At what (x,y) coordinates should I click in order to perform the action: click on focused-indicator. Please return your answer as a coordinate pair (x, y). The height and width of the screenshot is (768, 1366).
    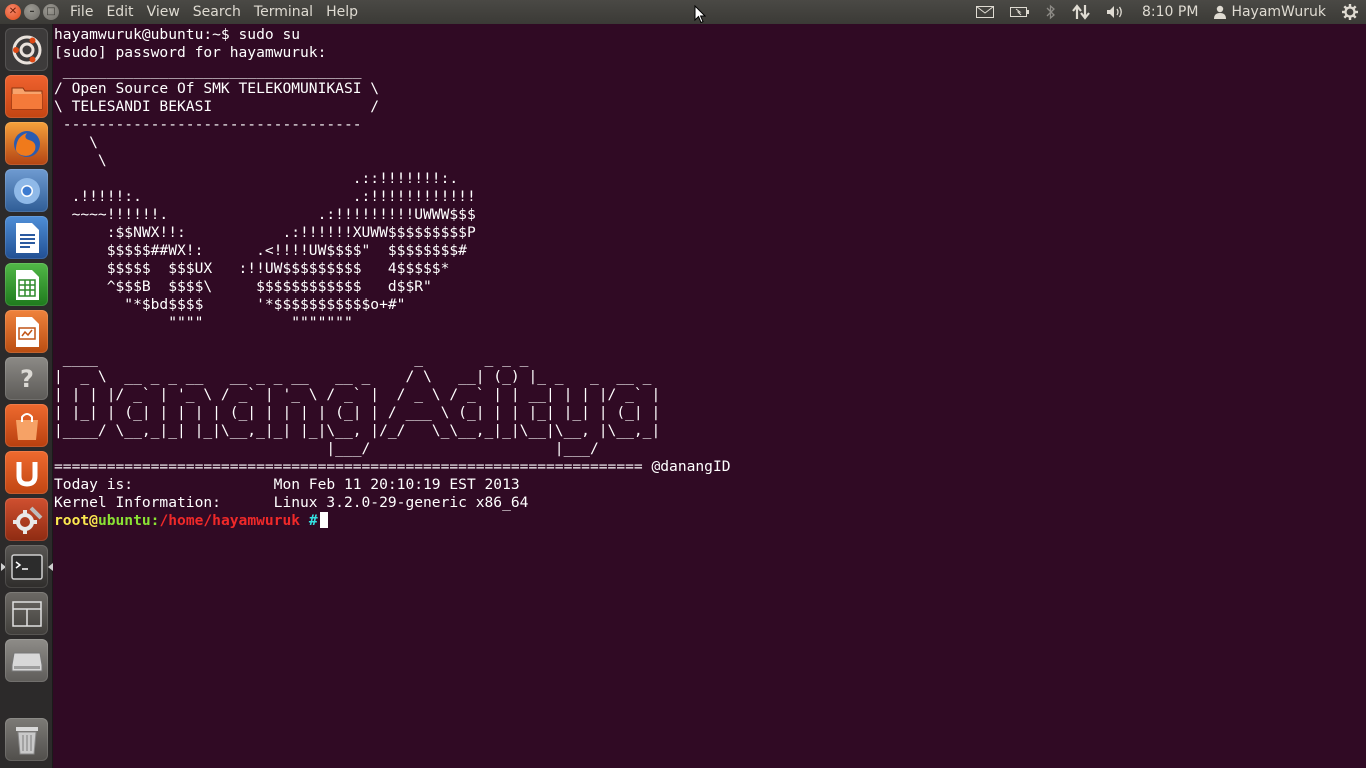
    Looking at the image, I should click on (50, 567).